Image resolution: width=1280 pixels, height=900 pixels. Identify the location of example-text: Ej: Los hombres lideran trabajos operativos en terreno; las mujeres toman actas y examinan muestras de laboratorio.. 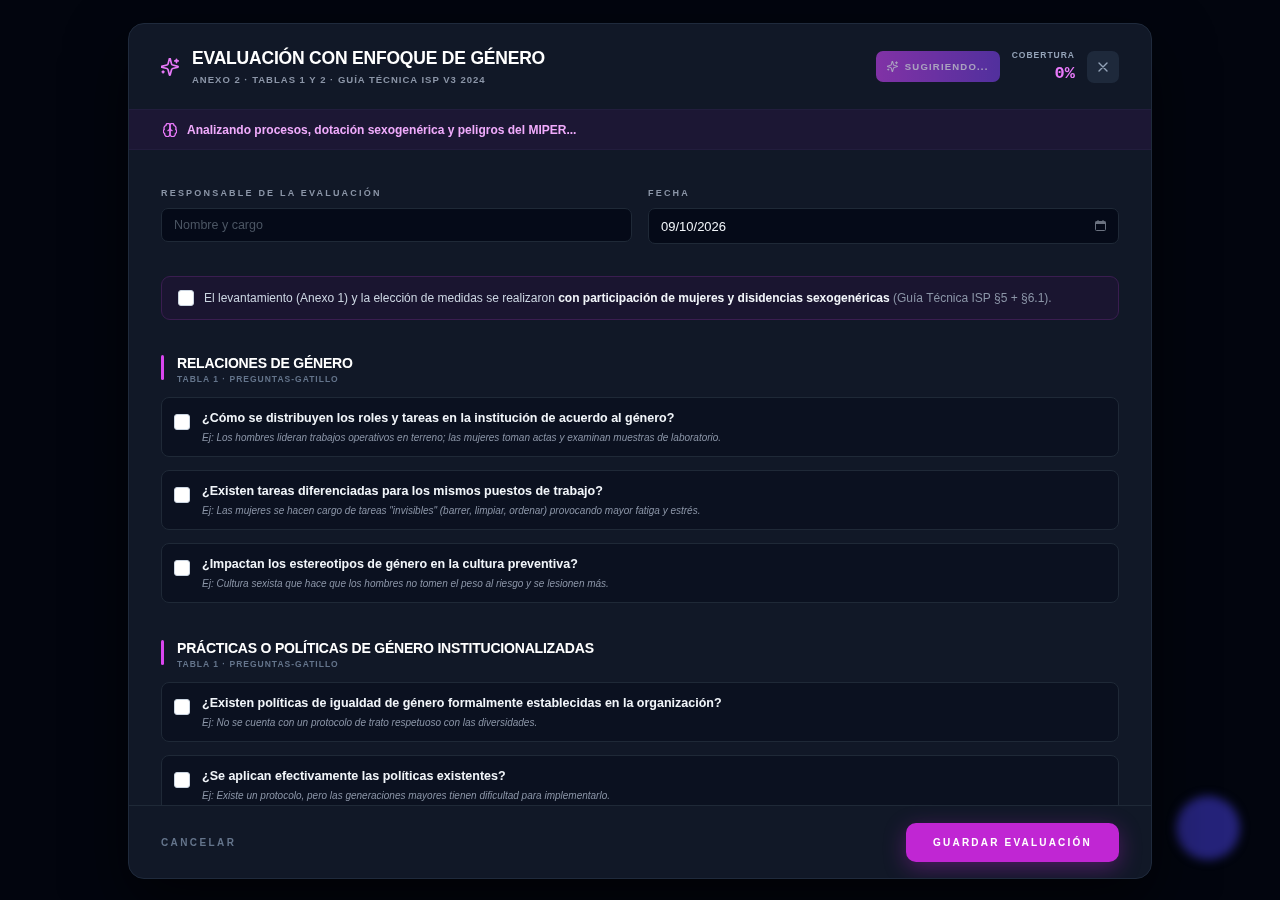
(462, 438).